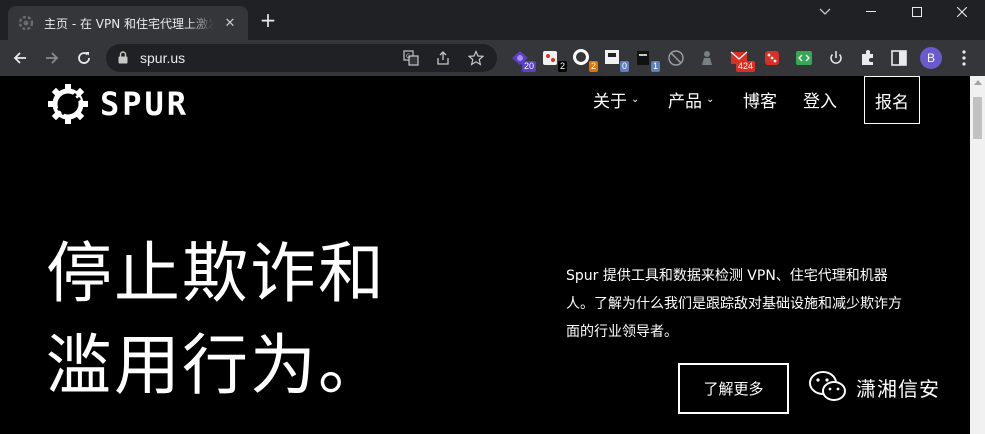 This screenshot has height=434, width=985. Describe the element at coordinates (964, 58) in the screenshot. I see `more-menu-icon` at that location.